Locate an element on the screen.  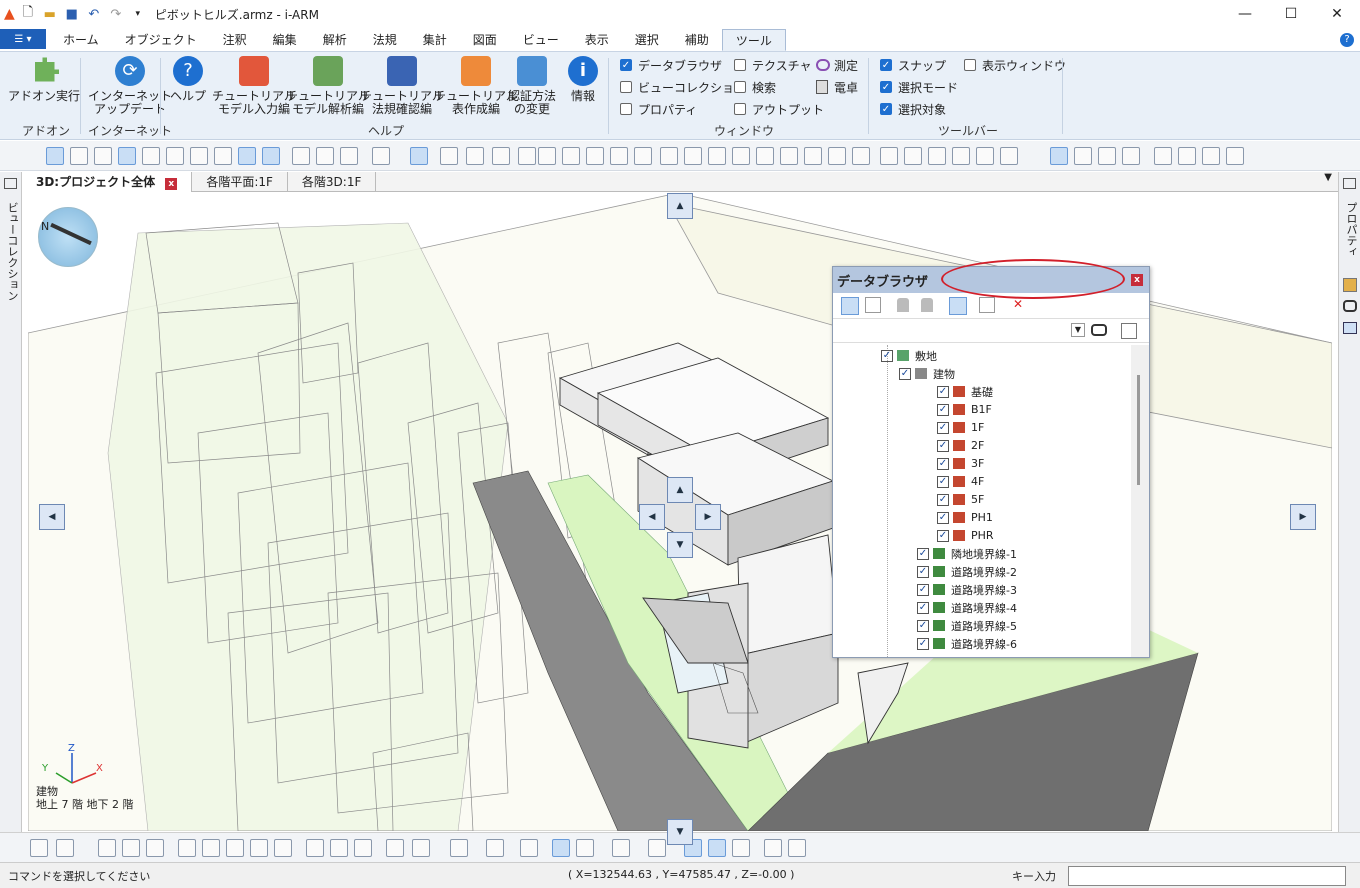
redo-icon: ↷ is located at coordinates (116, 14).